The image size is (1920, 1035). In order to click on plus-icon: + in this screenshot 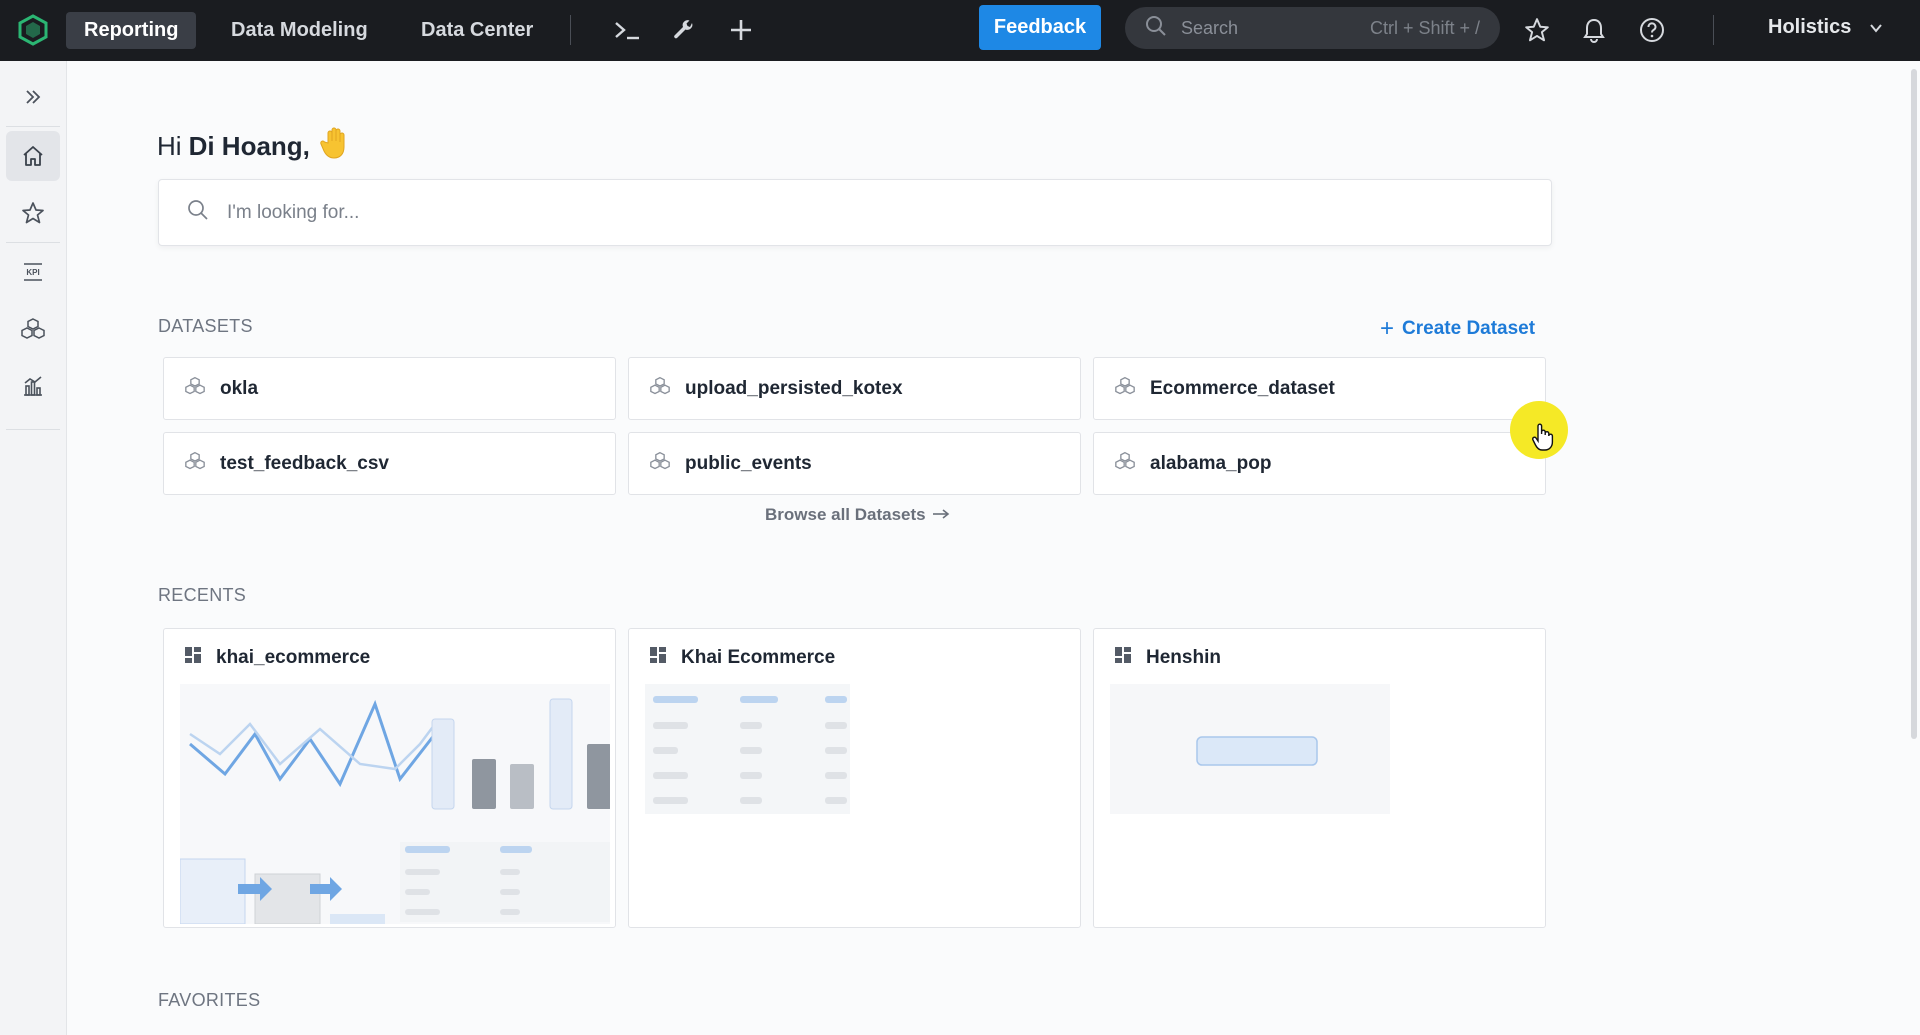, I will do `click(1387, 328)`.